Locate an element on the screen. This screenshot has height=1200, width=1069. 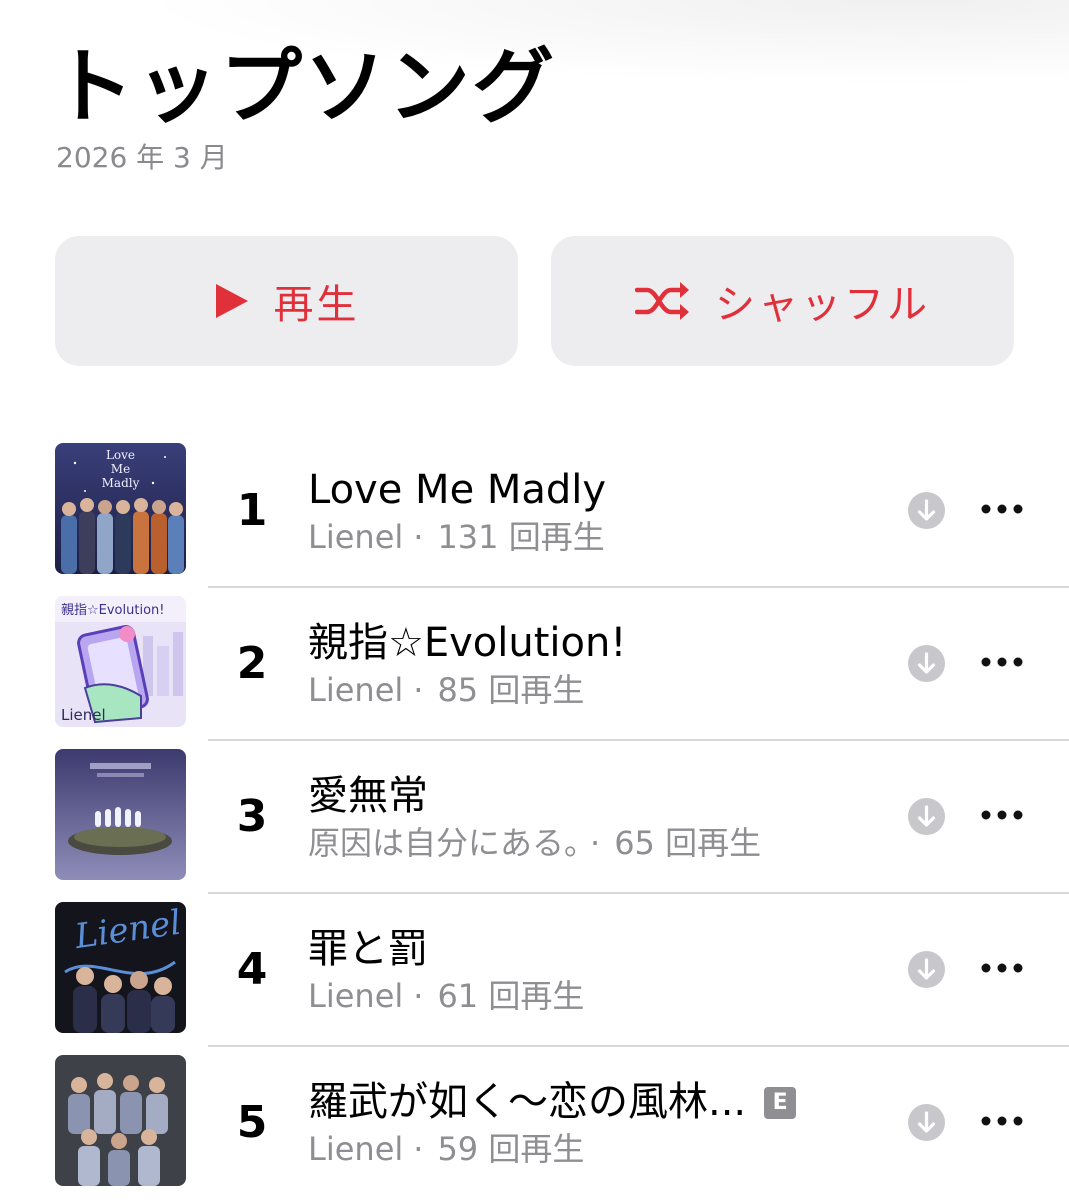
play-count: 65 回再生 is located at coordinates (688, 843).